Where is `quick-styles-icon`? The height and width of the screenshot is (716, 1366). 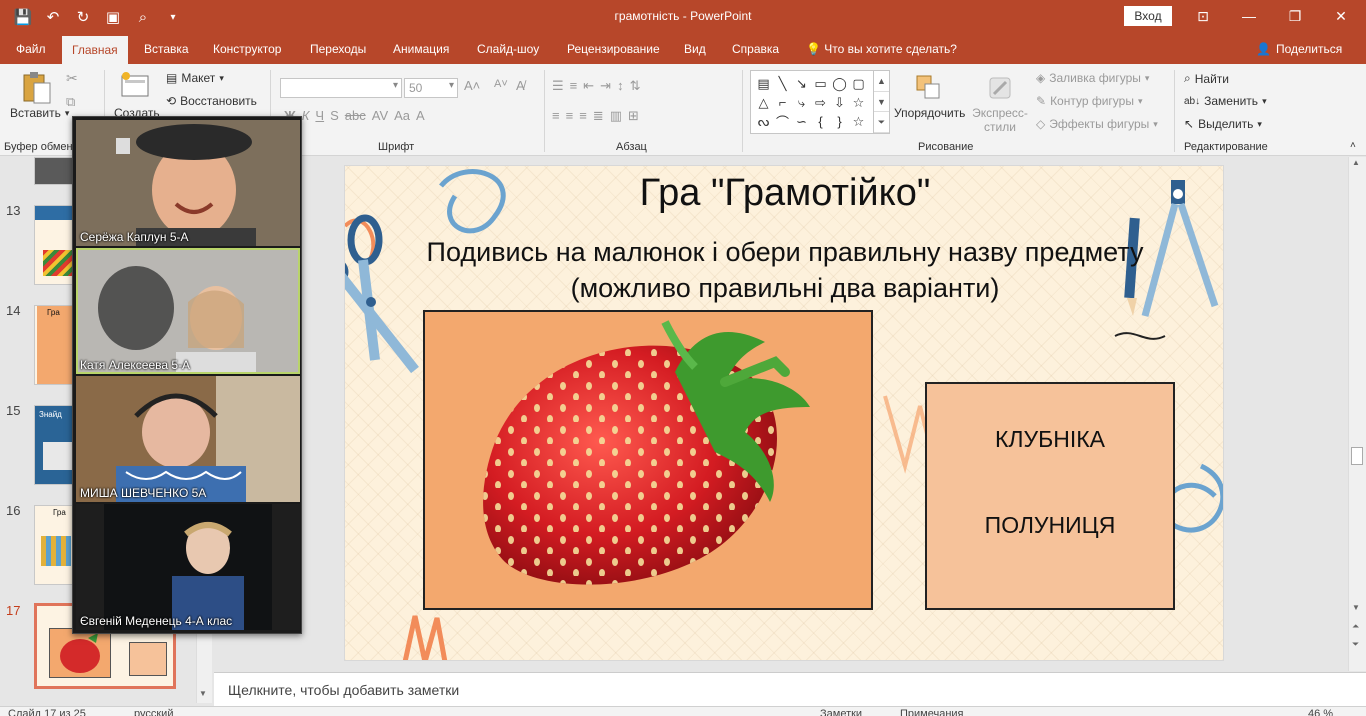 quick-styles-icon is located at coordinates (1000, 88).